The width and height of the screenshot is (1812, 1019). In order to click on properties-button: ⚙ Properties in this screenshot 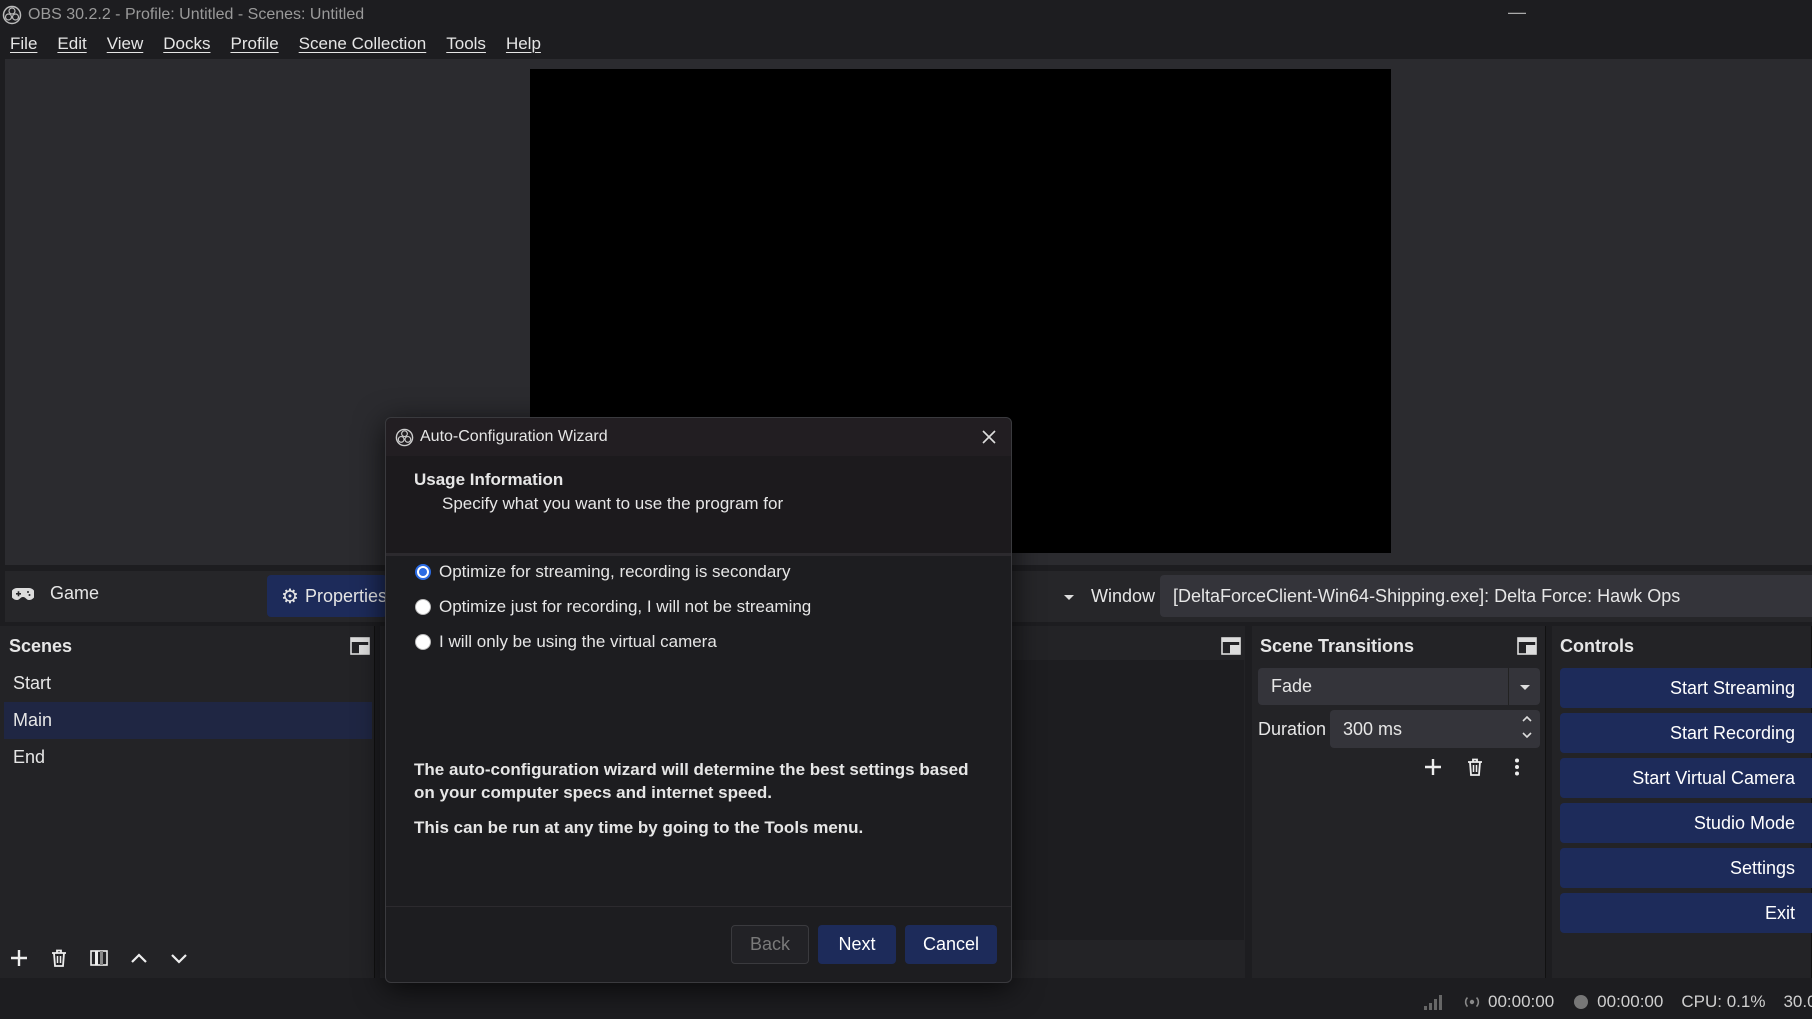, I will do `click(327, 596)`.